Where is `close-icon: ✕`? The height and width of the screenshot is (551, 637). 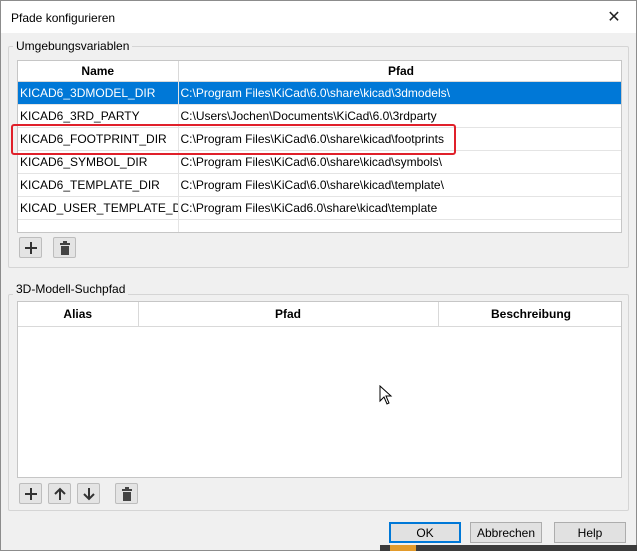 close-icon: ✕ is located at coordinates (614, 17).